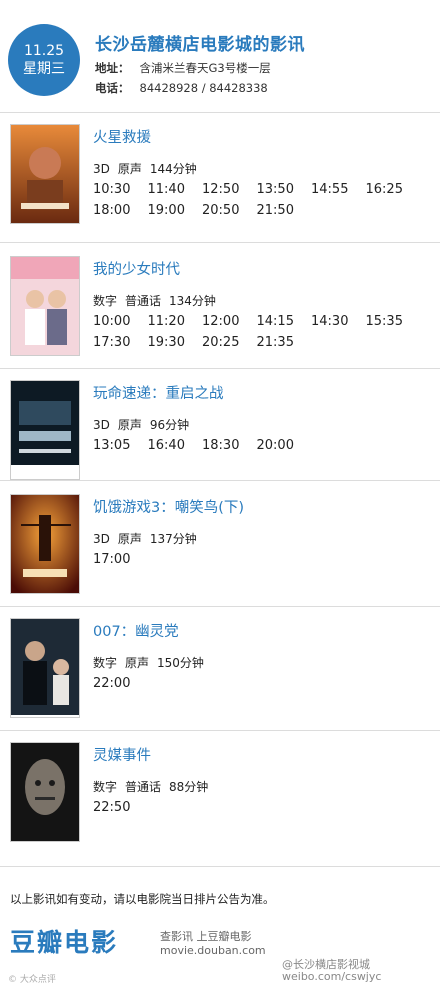  I want to click on showtime: 17:00, so click(120, 560).